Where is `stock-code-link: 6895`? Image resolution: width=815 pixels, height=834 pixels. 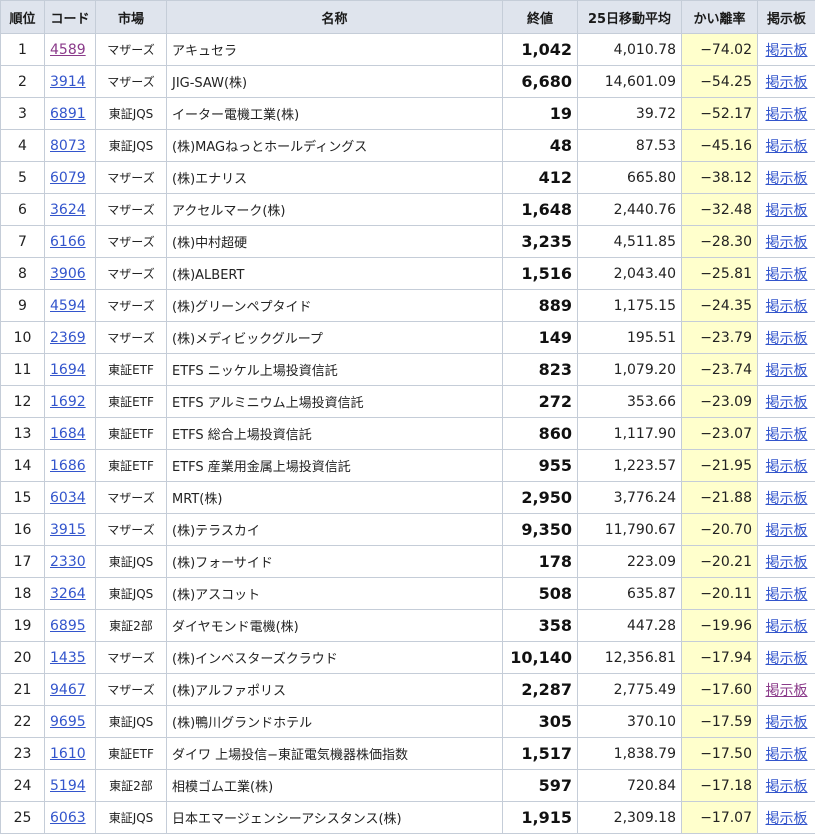 stock-code-link: 6895 is located at coordinates (68, 626).